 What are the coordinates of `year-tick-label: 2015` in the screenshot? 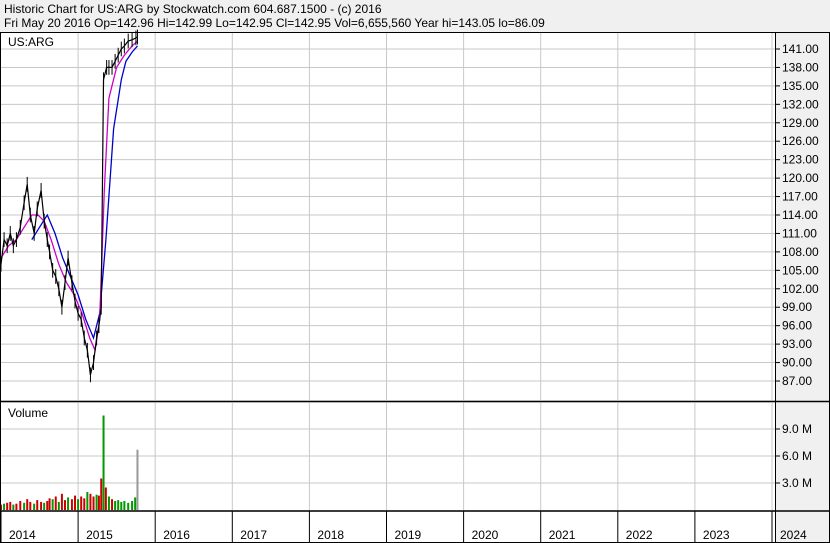 It's located at (99, 535).